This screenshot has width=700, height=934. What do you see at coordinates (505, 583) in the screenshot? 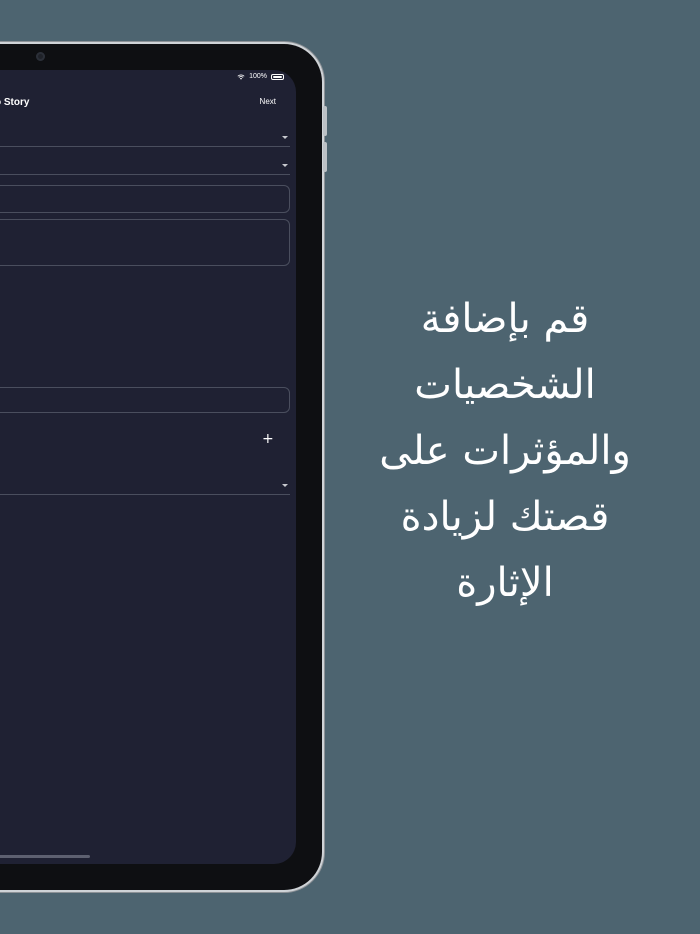
I see `promo-line: الإثارة` at bounding box center [505, 583].